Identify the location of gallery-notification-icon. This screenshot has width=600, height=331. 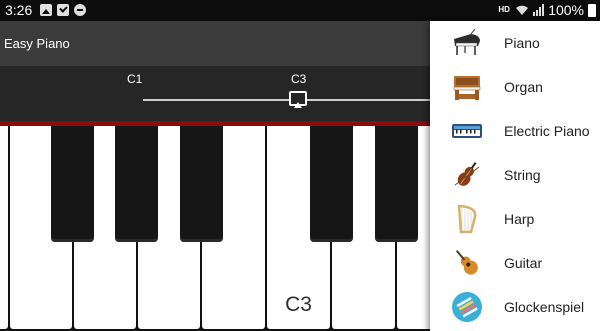
(46, 10).